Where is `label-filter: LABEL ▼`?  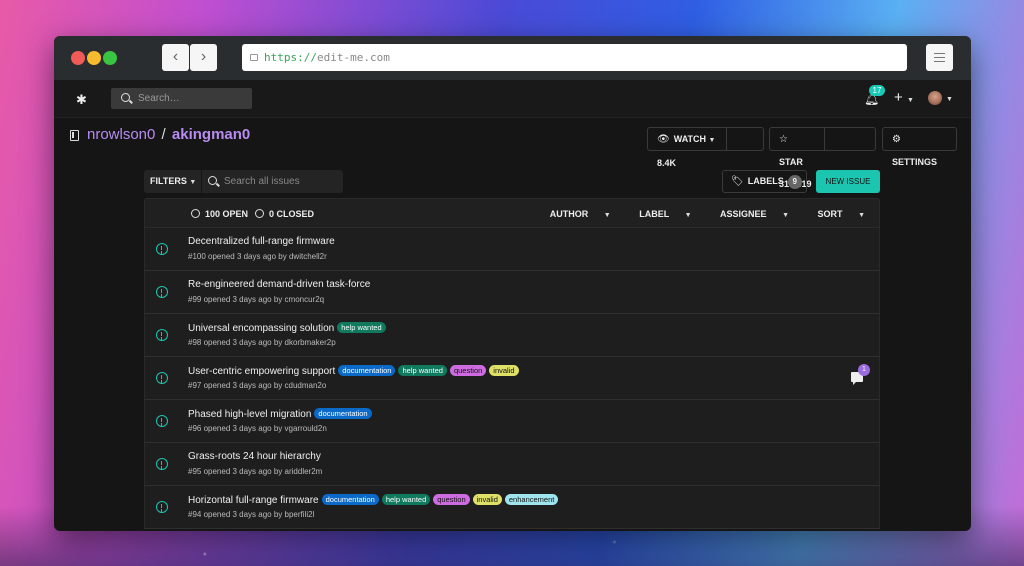
label-filter: LABEL ▼ is located at coordinates (658, 214).